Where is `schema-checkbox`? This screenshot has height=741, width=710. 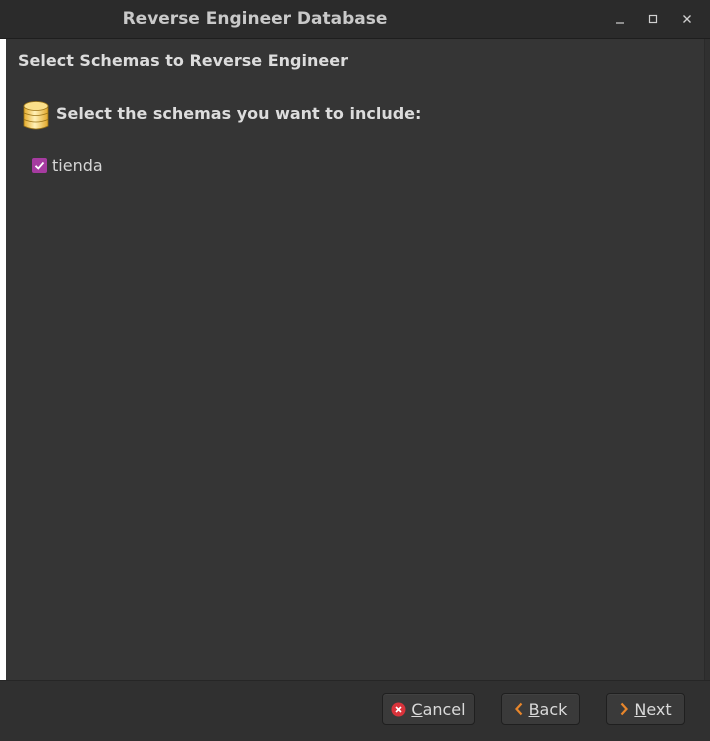
schema-checkbox is located at coordinates (39, 165).